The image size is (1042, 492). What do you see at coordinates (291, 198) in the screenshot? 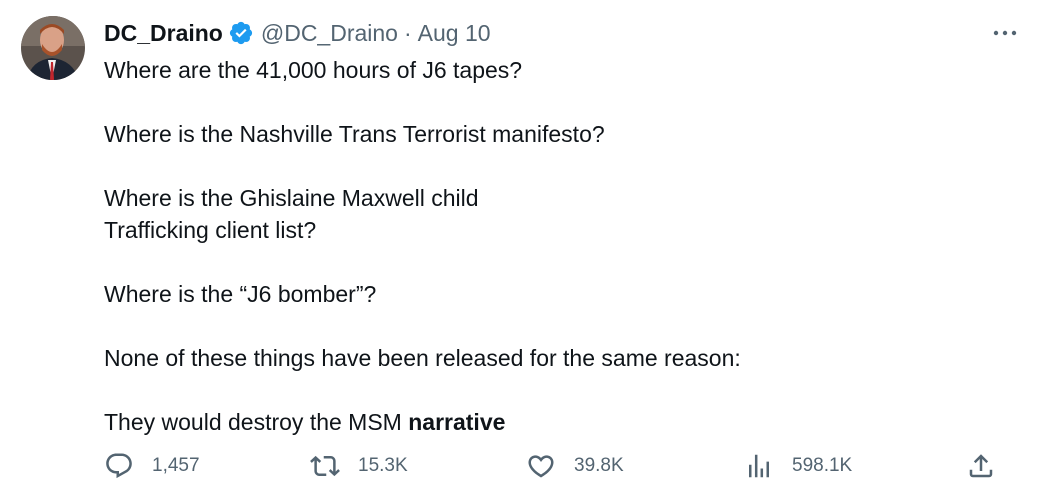
I see `tweet-line: Where is the Ghislaine Maxwell child` at bounding box center [291, 198].